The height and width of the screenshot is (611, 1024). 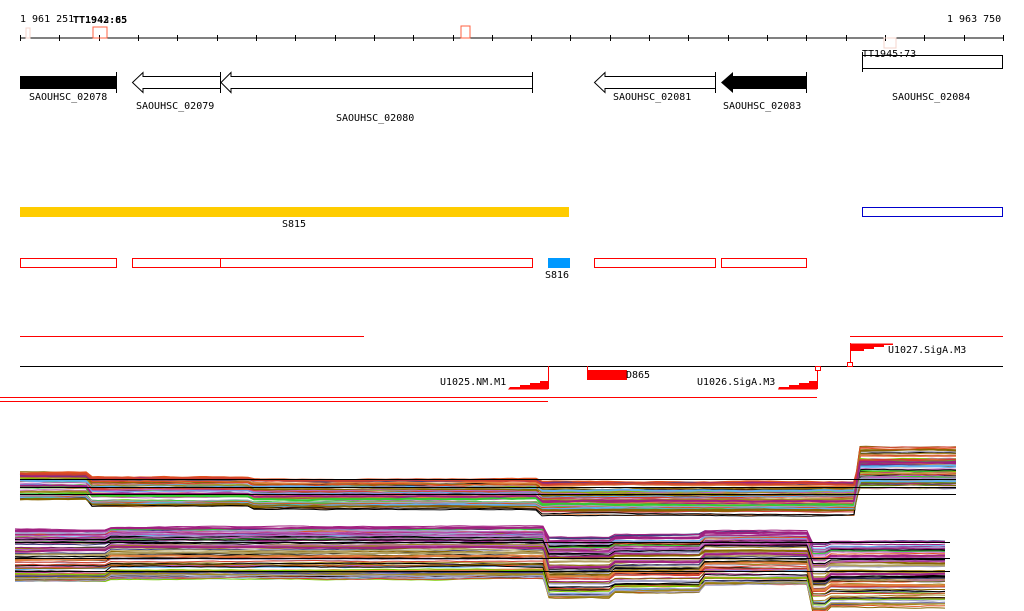 What do you see at coordinates (482, 568) in the screenshot?
I see `expression-profiles-bottom` at bounding box center [482, 568].